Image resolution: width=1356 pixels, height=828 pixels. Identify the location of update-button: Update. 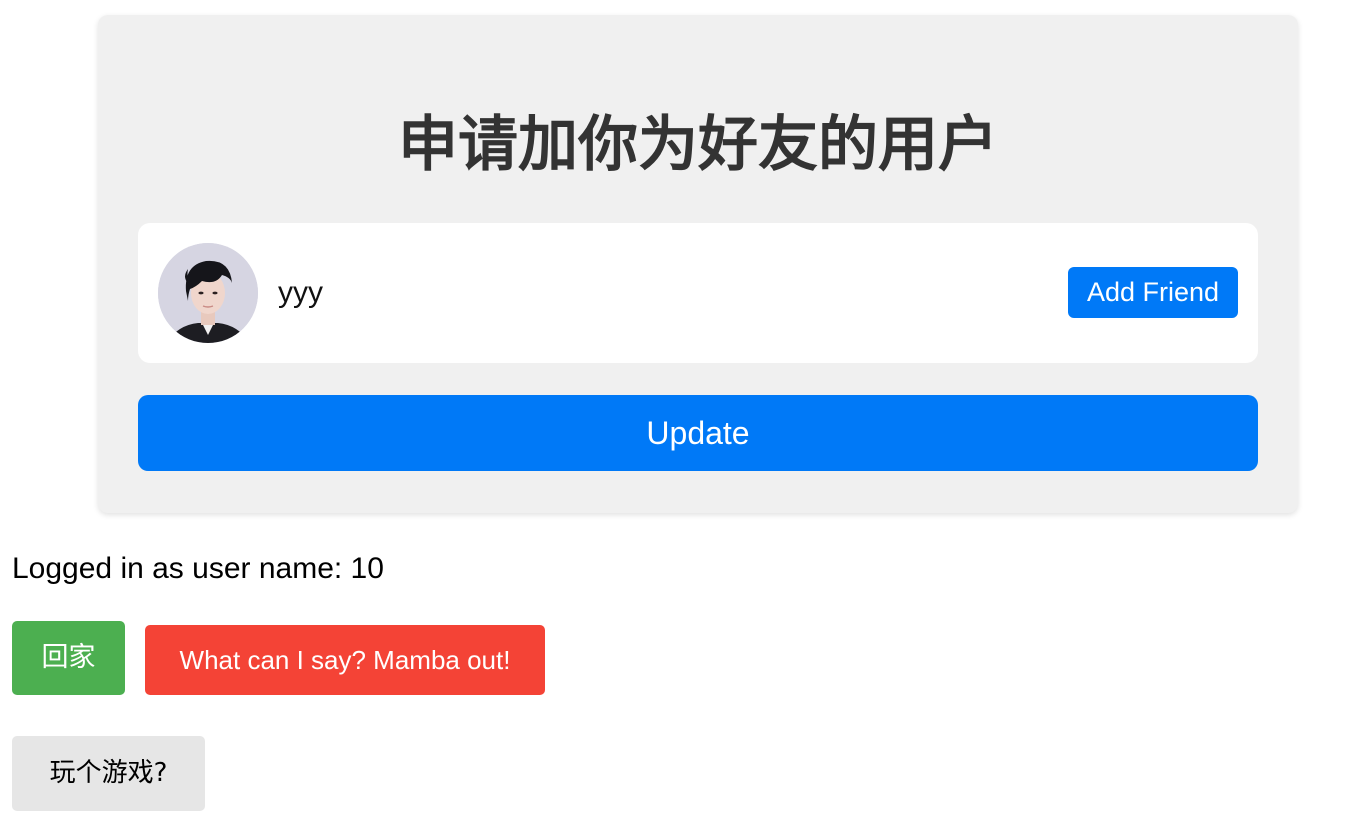
(698, 433).